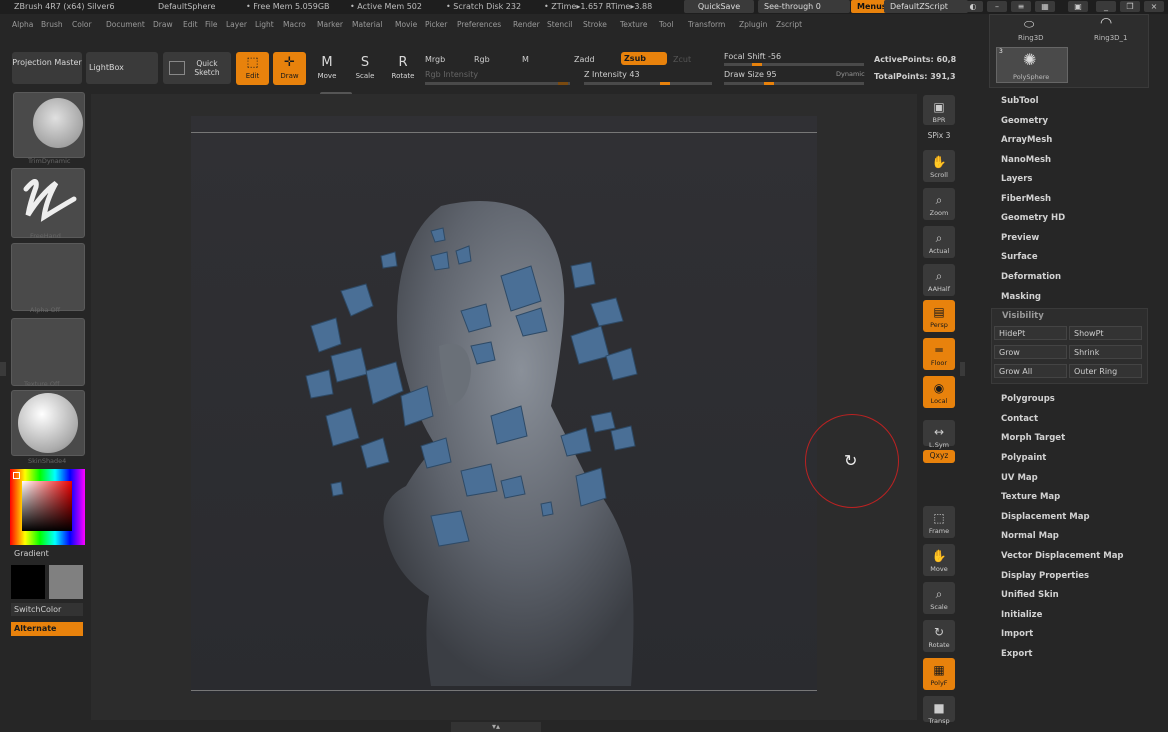 The image size is (1168, 732). I want to click on subtool-ring3d-1: ◠ Ring3D_1, so click(1114, 28).